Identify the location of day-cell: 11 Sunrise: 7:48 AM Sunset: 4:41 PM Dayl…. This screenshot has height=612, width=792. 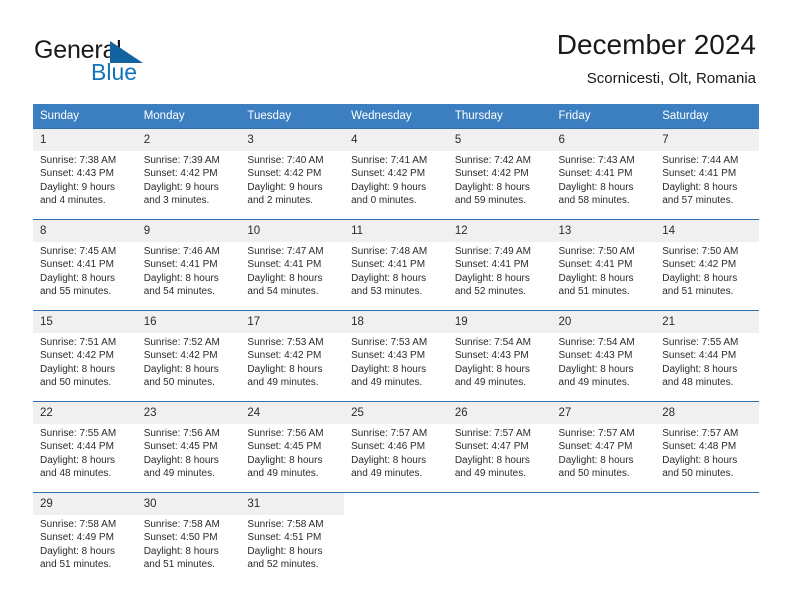
(396, 265).